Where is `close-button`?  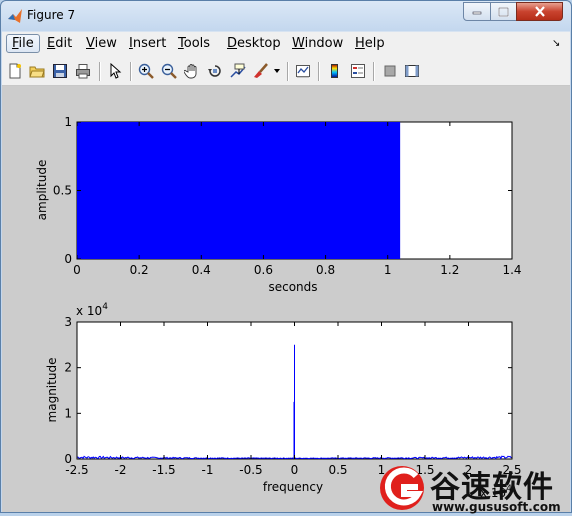
close-button is located at coordinates (539, 11).